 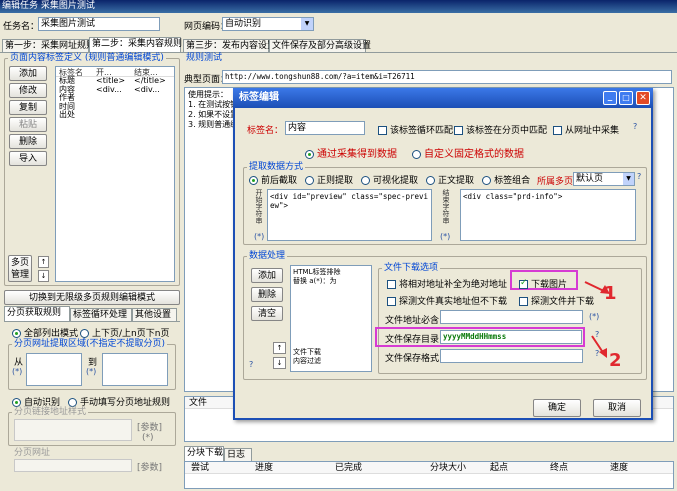 I want to click on start-string-input: <div id="preview" class="spec-preview">, so click(x=349, y=215).